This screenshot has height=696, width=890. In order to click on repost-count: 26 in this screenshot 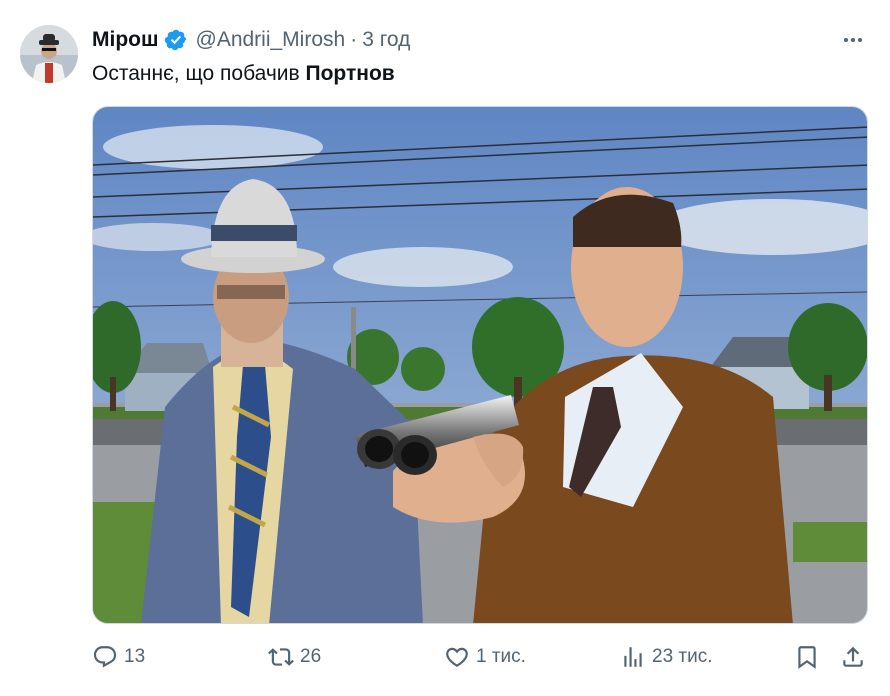, I will do `click(311, 656)`.